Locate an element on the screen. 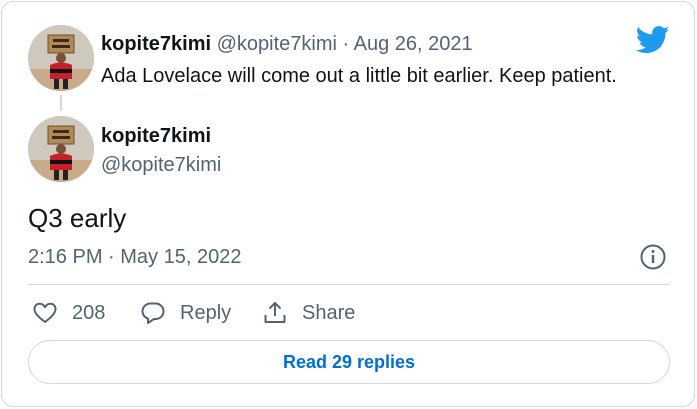 The width and height of the screenshot is (697, 409). twitter-bird-icon is located at coordinates (653, 40).